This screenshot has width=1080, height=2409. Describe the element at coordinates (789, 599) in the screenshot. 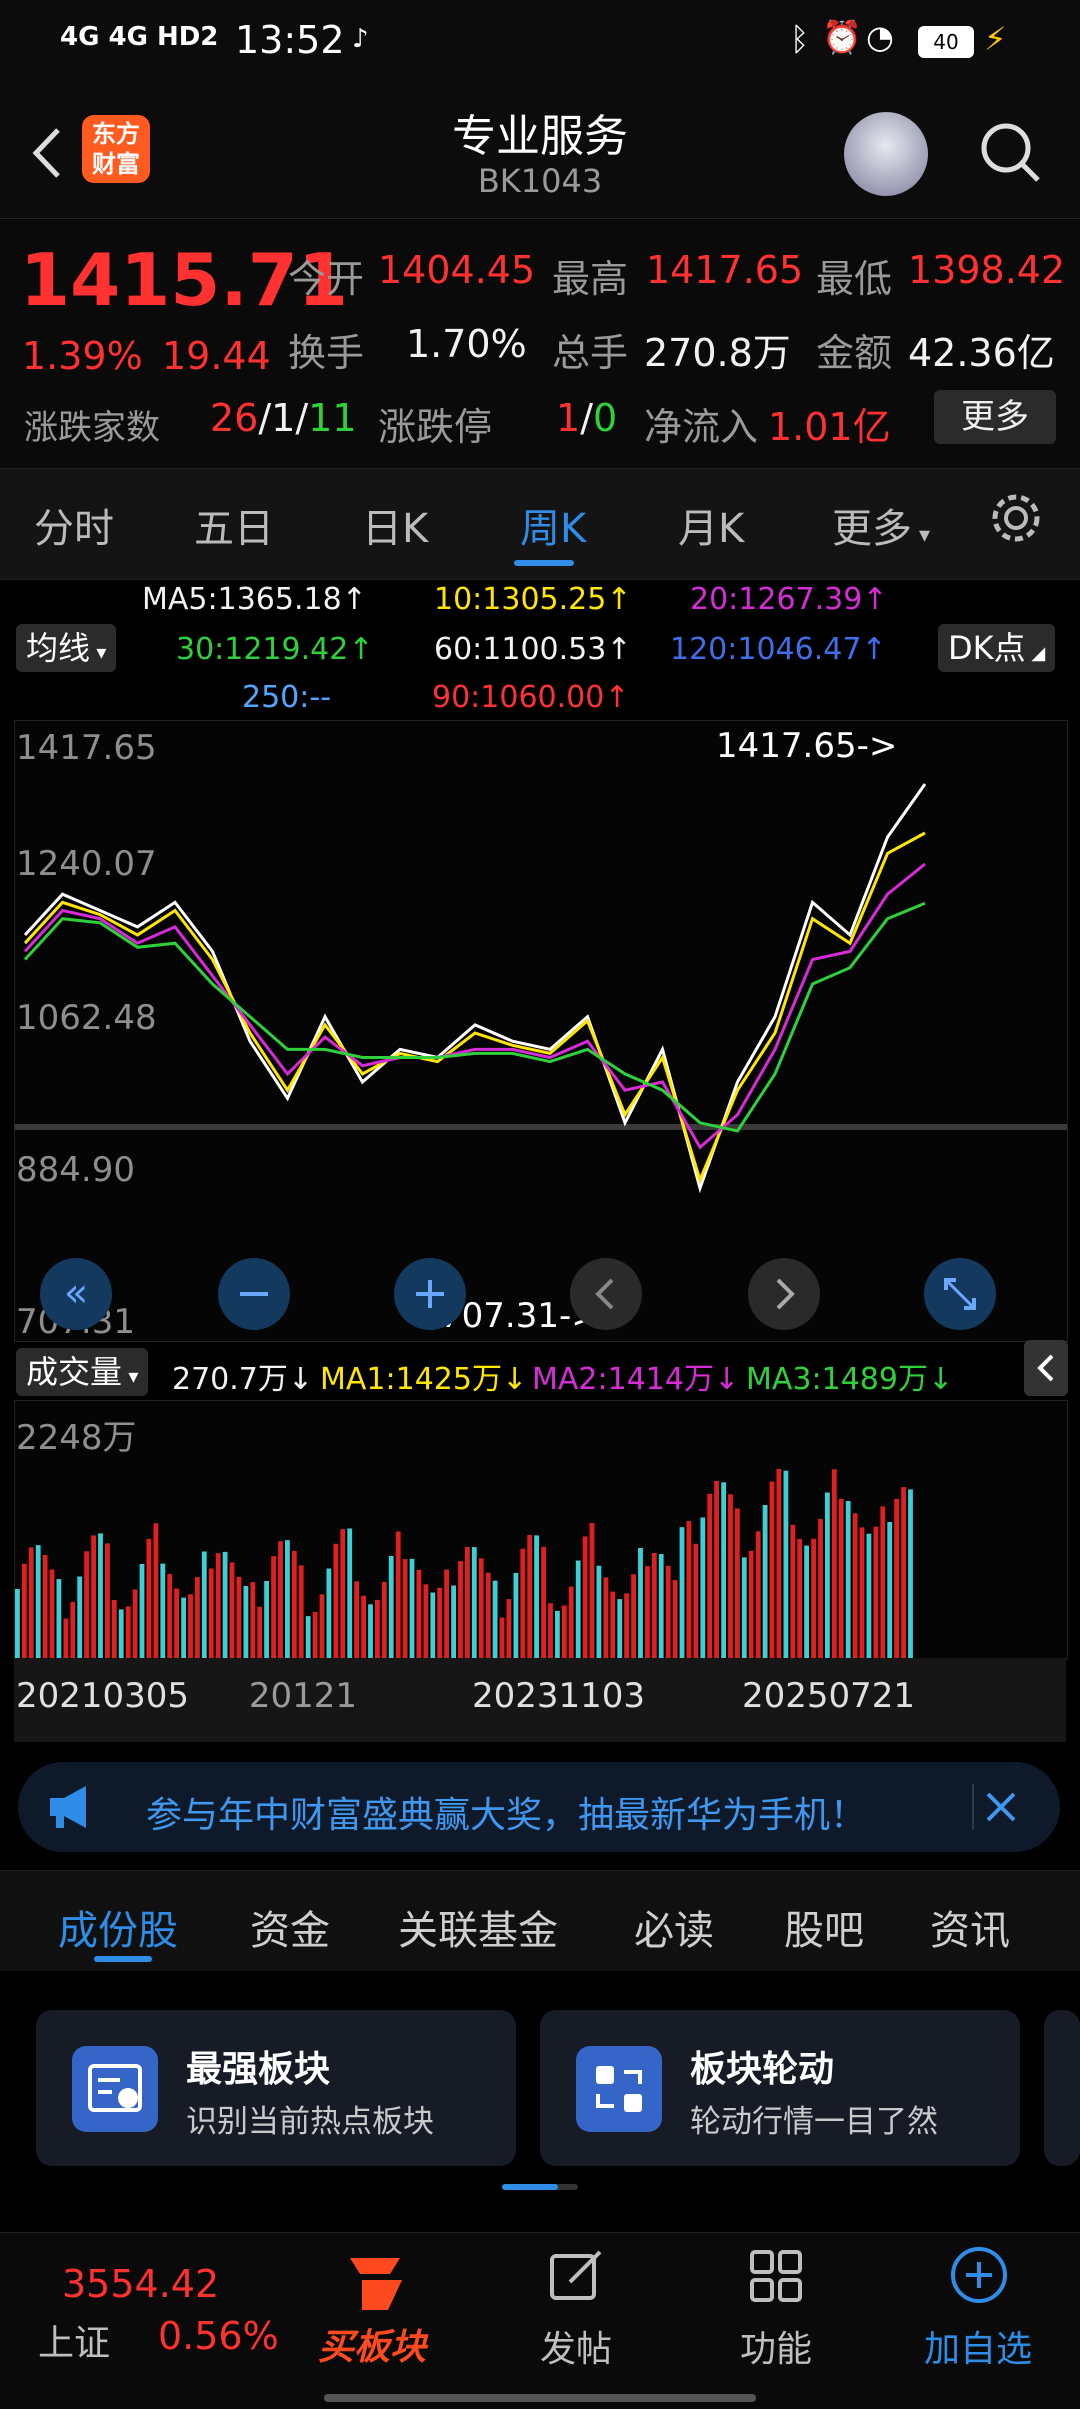

I see `ma20-legend: 20:1267.39↑` at that location.